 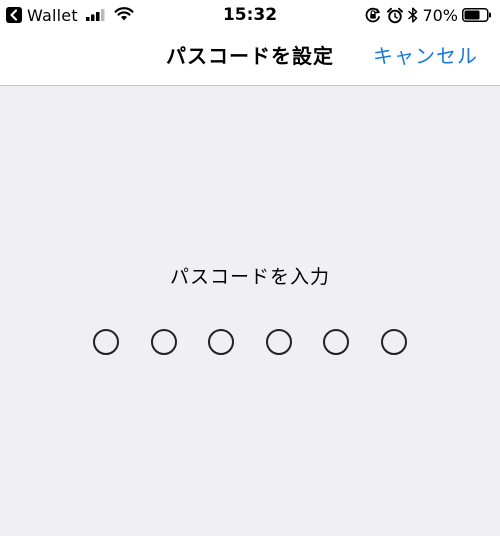 I want to click on orientation-lock-icon, so click(x=373, y=15).